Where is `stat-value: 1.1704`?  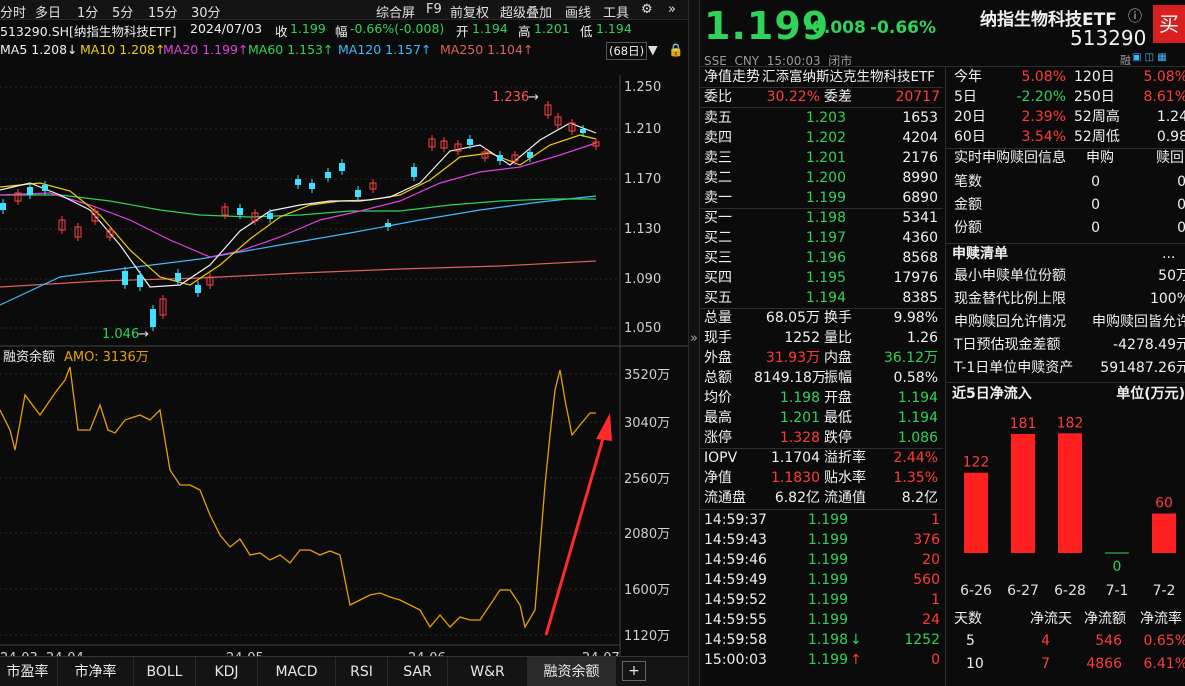
stat-value: 1.1704 is located at coordinates (795, 458).